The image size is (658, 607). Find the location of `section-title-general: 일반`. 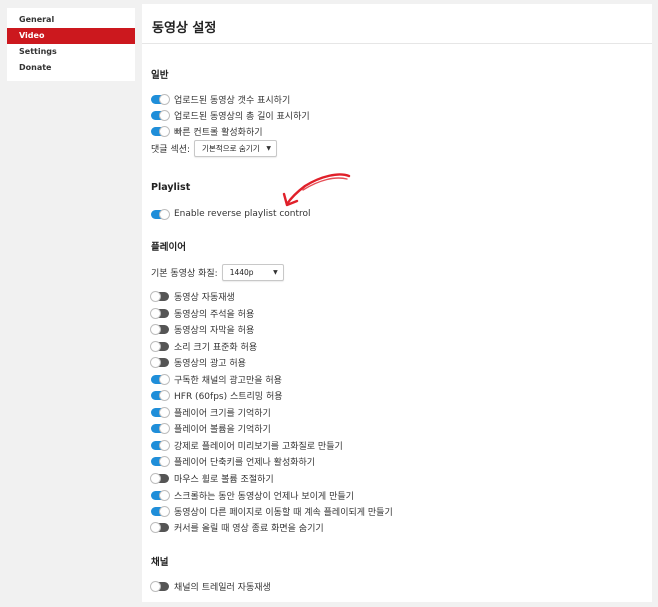

section-title-general: 일반 is located at coordinates (160, 75).